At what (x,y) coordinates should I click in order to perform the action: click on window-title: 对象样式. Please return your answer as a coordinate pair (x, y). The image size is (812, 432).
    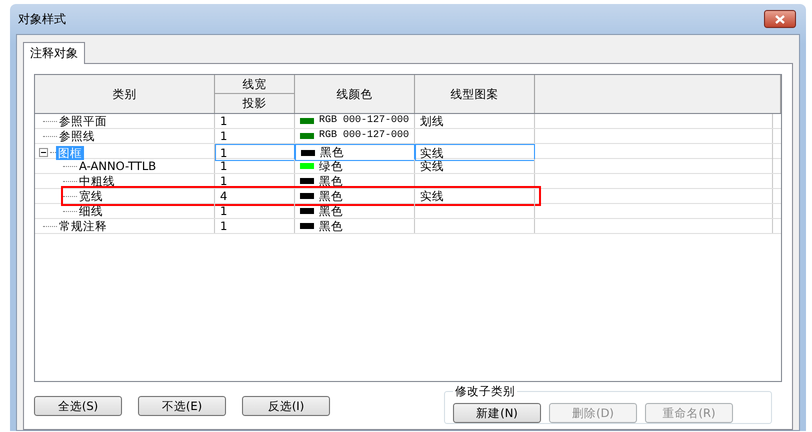
    Looking at the image, I should click on (42, 19).